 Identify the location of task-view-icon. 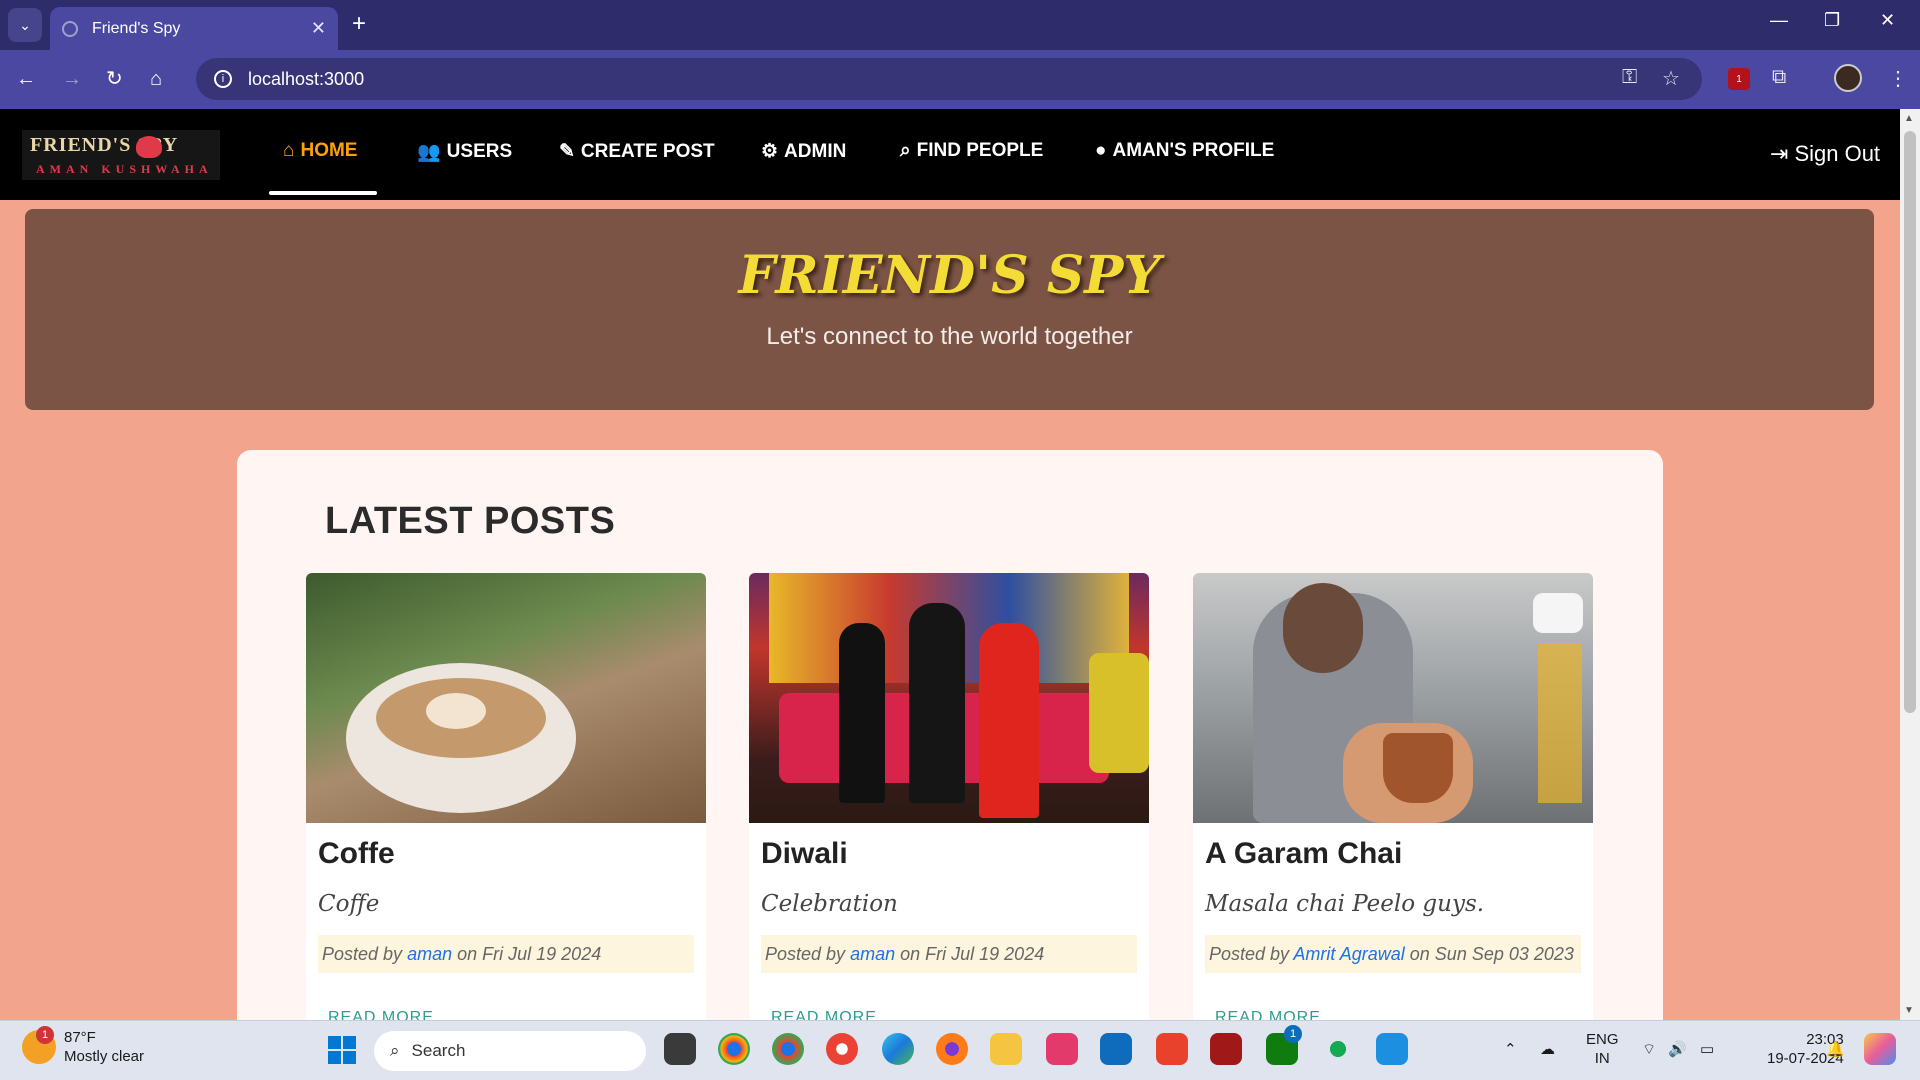
(680, 1049).